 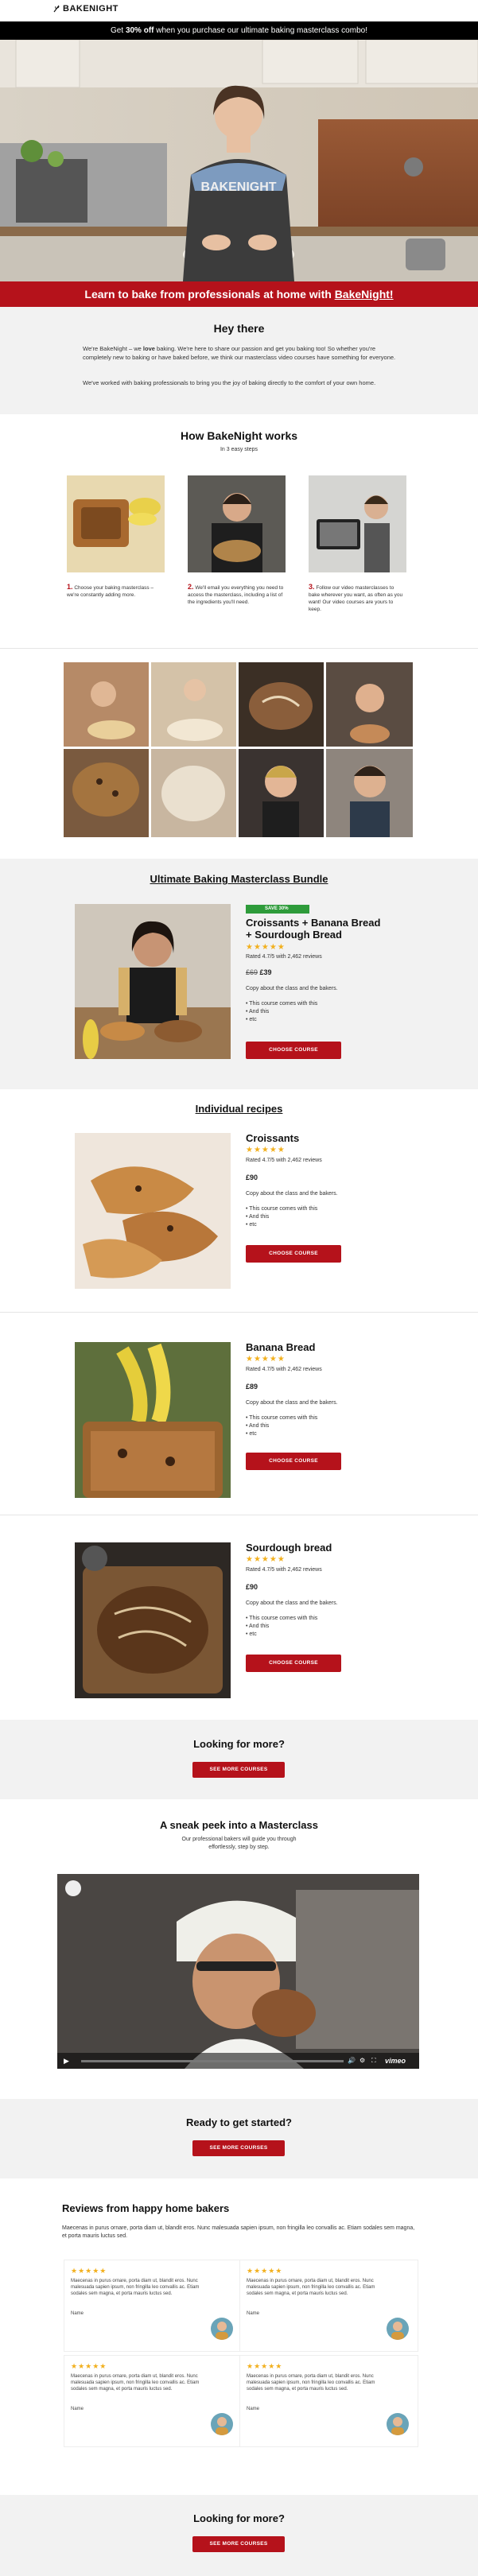 I want to click on sourdough-choose-course-button: CHOOSE COURSE, so click(x=293, y=1664).